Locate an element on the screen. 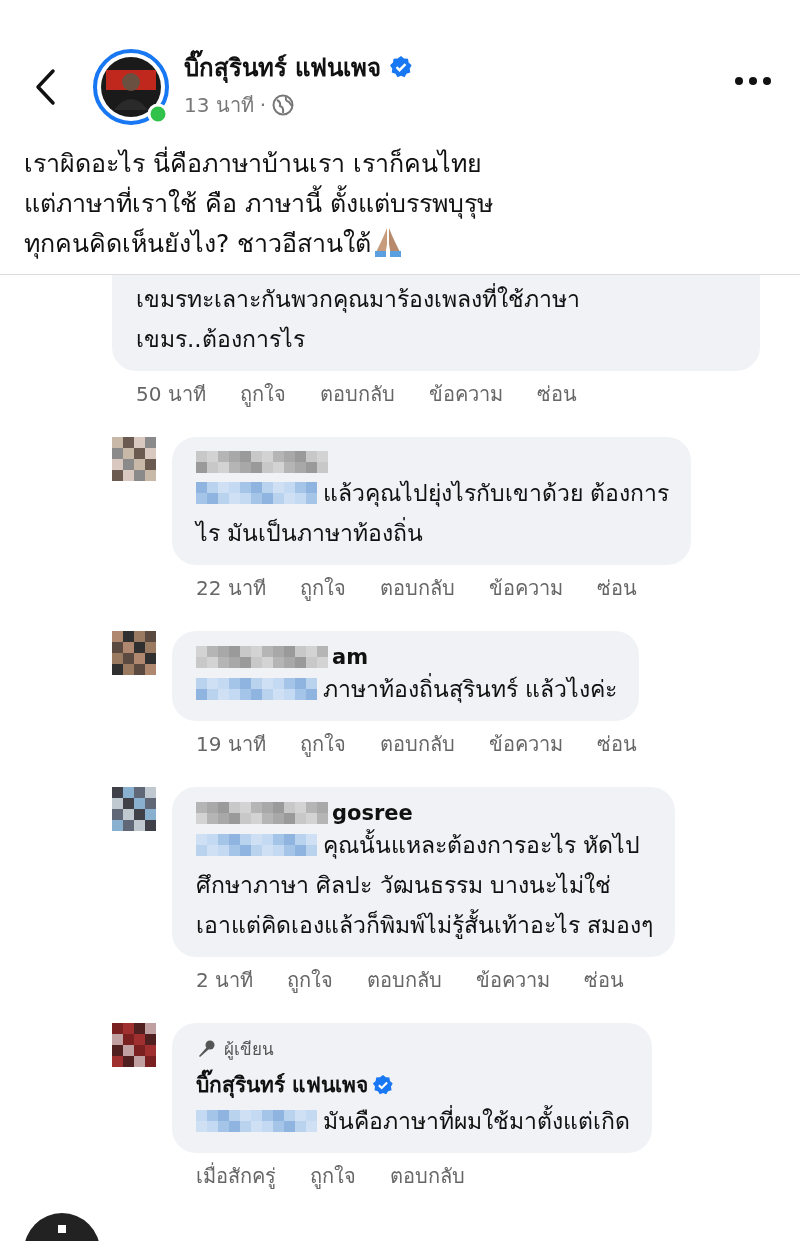 The image size is (800, 1241). comment-time: 22 นาที is located at coordinates (231, 588).